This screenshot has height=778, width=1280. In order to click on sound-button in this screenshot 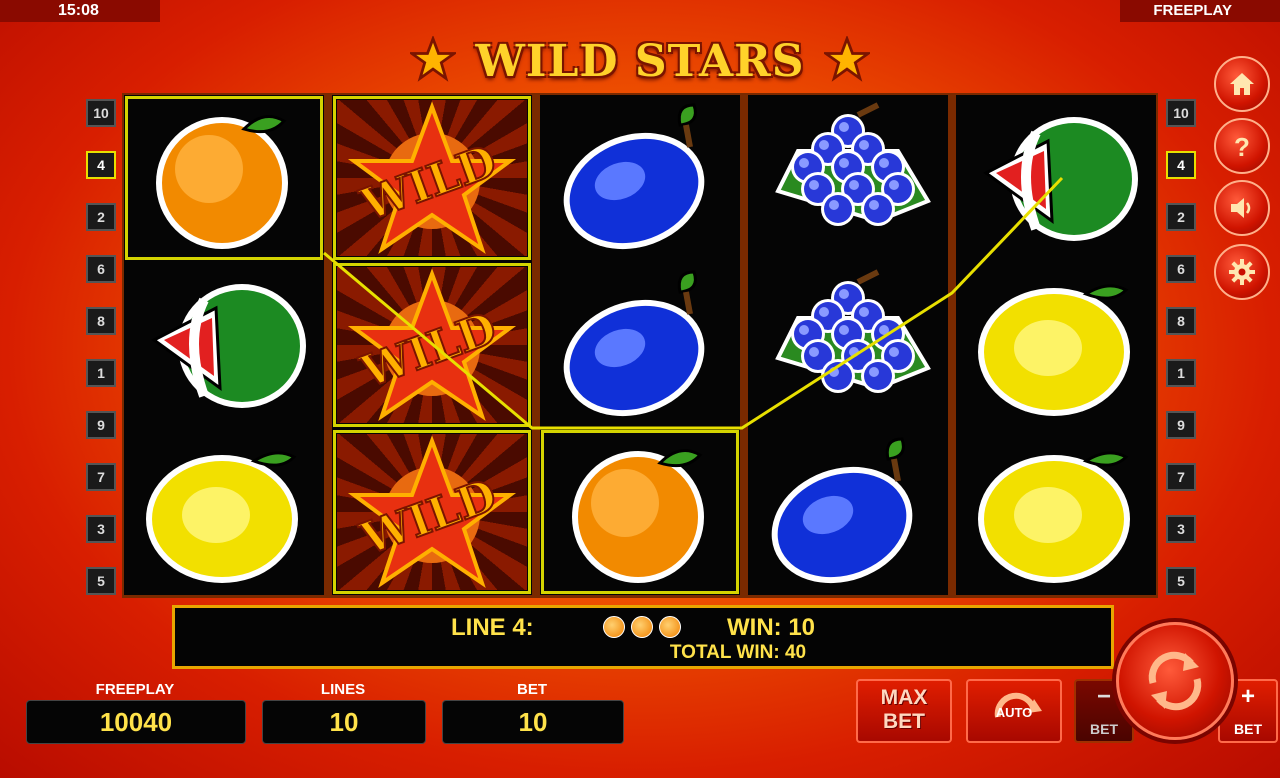, I will do `click(1242, 208)`.